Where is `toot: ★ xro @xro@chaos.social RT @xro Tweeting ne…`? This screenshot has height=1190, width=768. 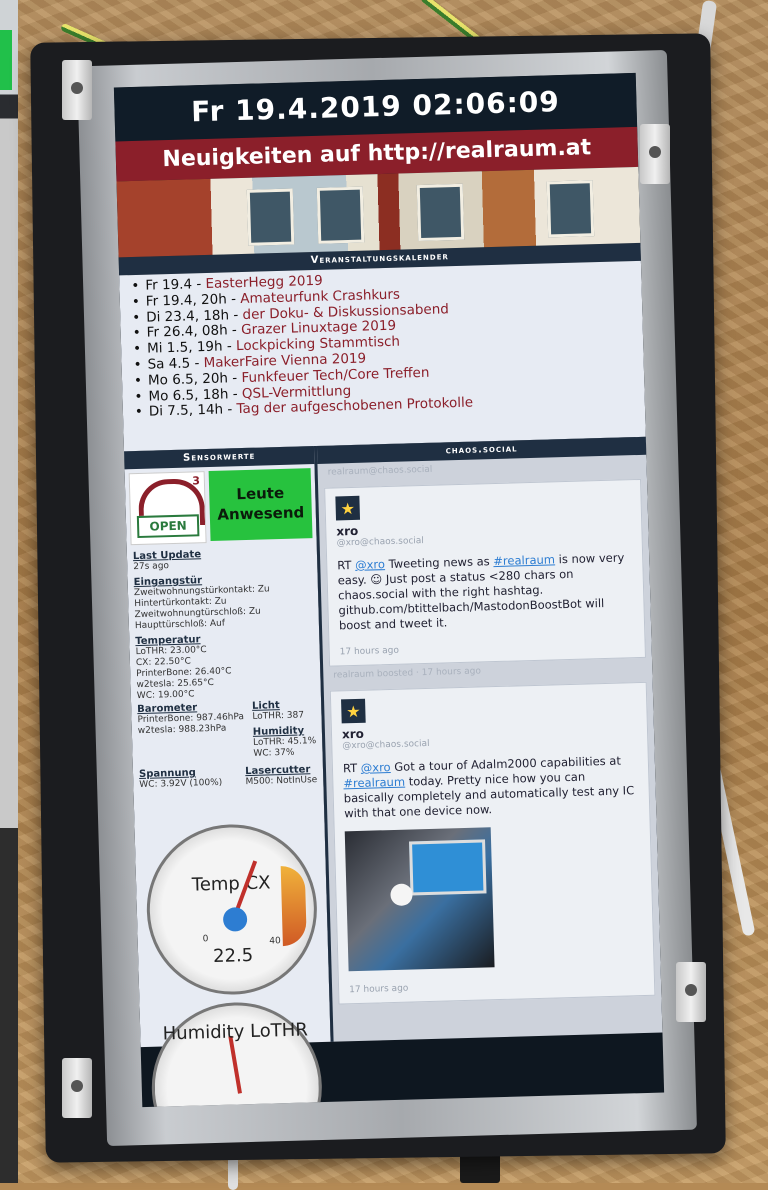
toot: ★ xro @xro@chaos.social RT @xro Tweeting ne… is located at coordinates (485, 572).